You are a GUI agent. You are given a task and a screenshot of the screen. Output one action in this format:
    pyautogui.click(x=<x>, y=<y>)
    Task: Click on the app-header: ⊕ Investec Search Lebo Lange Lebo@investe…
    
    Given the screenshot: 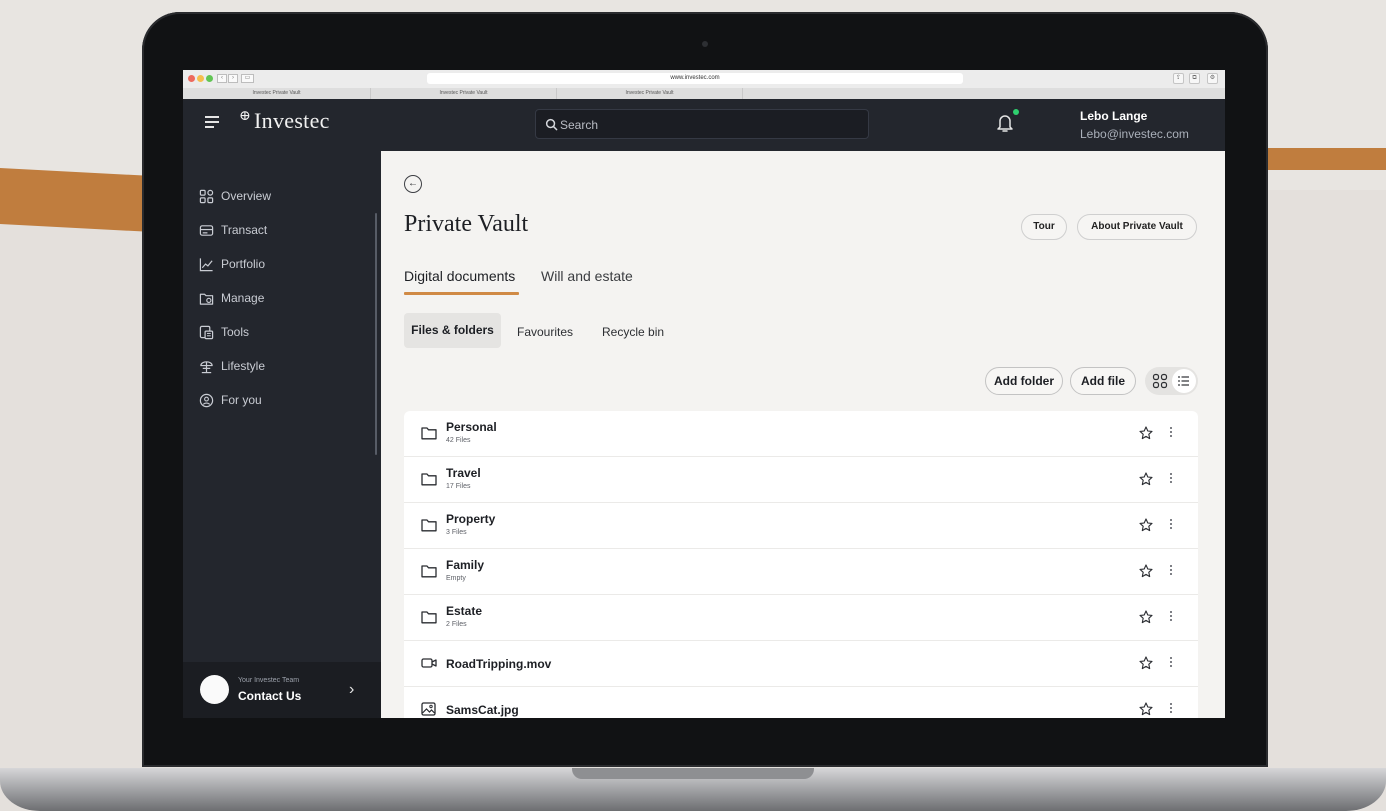 What is the action you would take?
    pyautogui.click(x=704, y=125)
    